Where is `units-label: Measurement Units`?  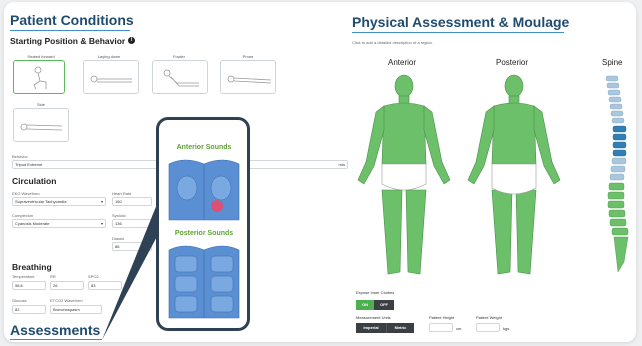 units-label: Measurement Units is located at coordinates (373, 317).